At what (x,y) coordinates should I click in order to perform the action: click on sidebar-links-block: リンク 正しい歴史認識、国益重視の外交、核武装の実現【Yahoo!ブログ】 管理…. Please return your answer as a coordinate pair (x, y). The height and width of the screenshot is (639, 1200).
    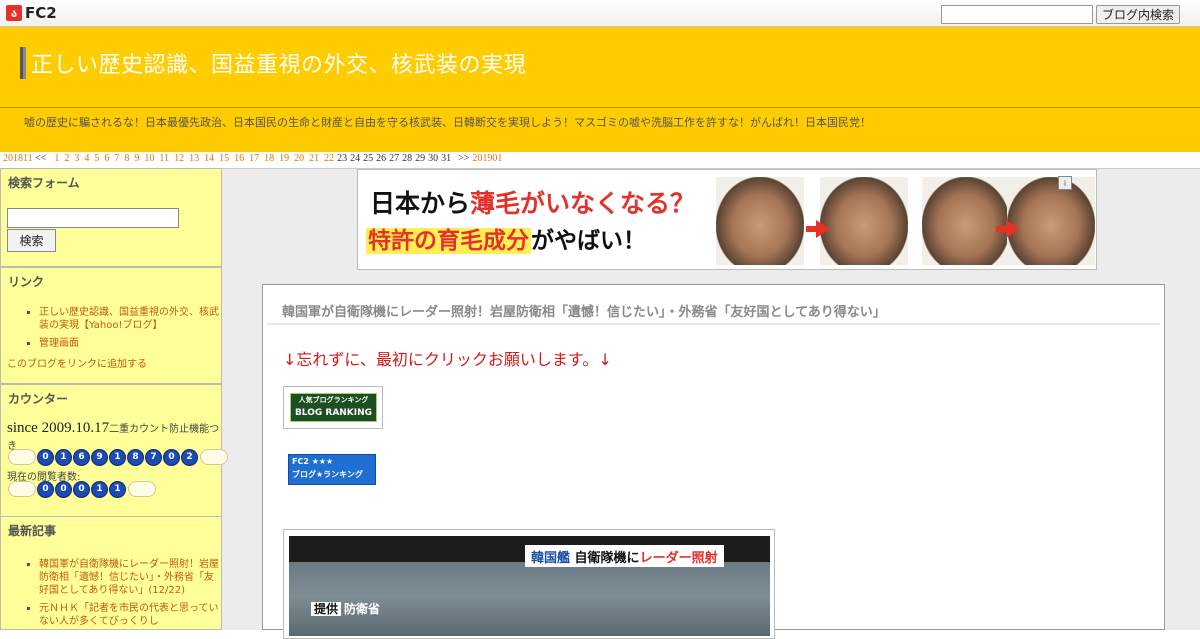
    Looking at the image, I should click on (111, 325).